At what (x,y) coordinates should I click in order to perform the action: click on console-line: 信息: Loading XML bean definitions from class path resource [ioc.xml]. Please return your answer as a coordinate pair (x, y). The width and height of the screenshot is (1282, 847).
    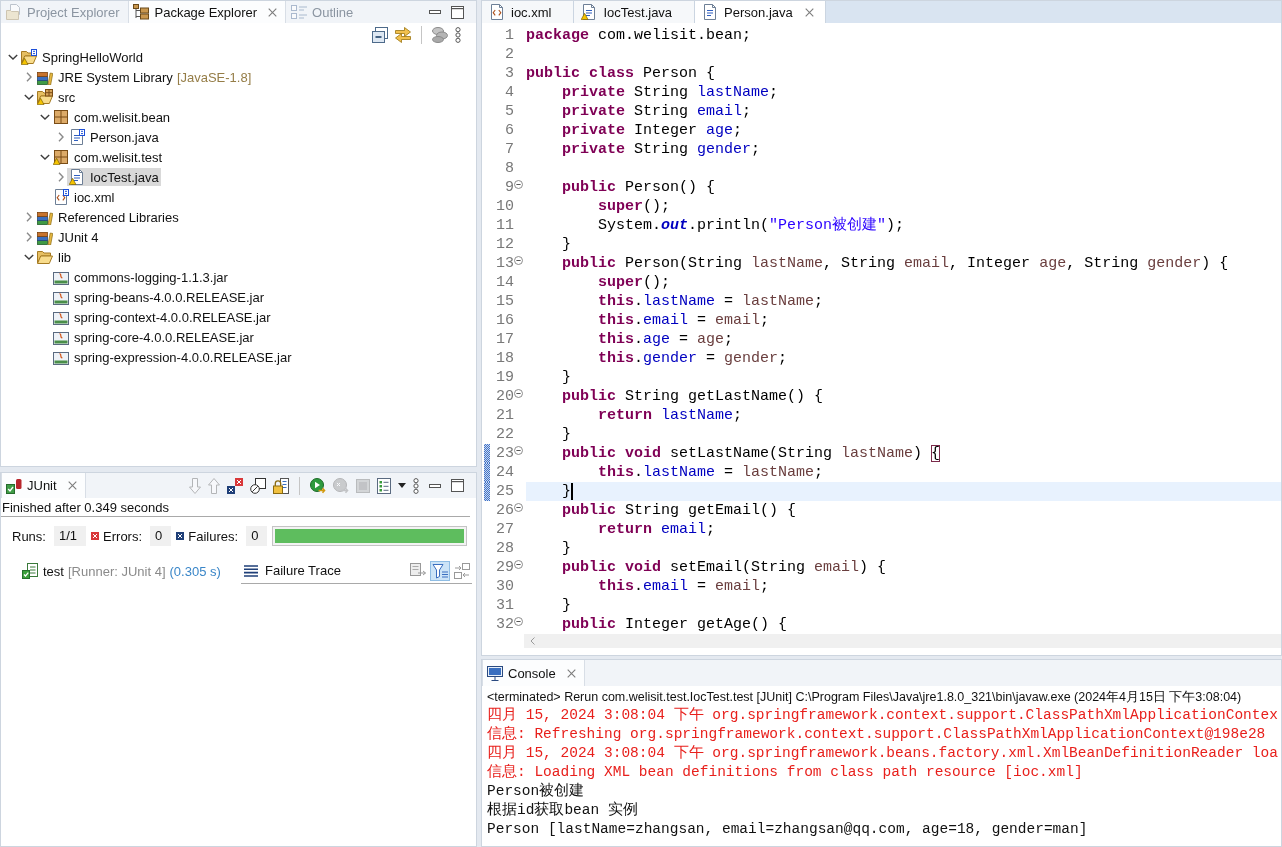
    Looking at the image, I should click on (785, 772).